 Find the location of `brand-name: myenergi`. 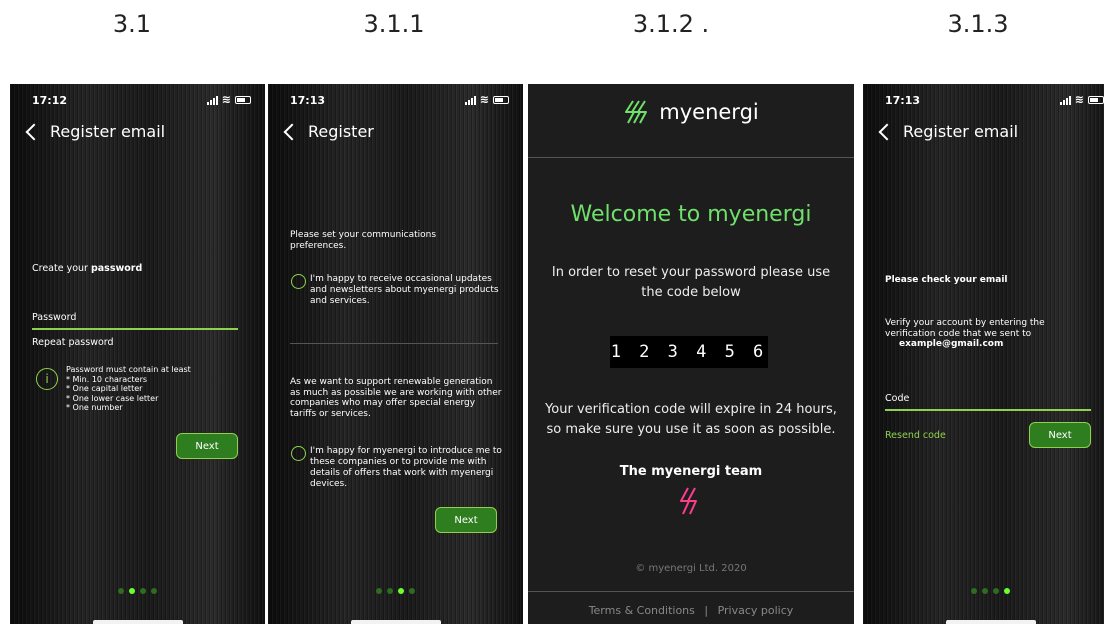

brand-name: myenergi is located at coordinates (709, 112).